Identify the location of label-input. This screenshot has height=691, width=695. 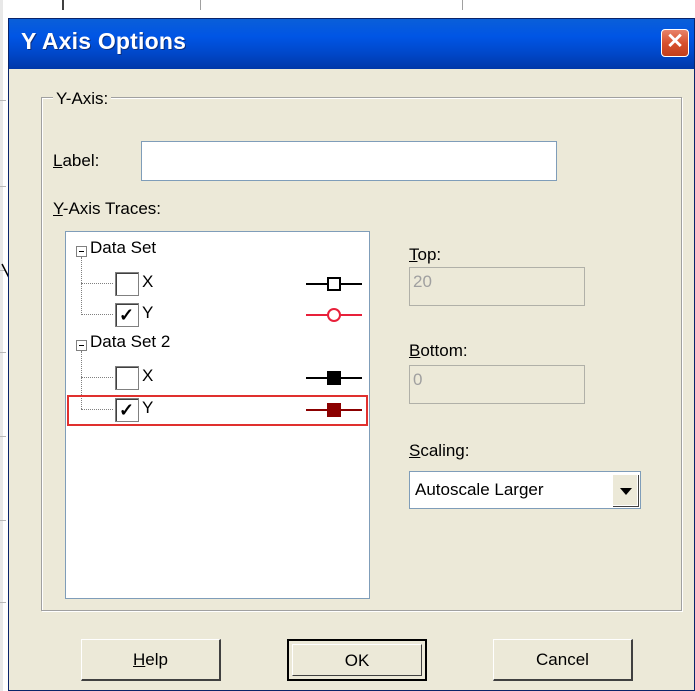
(349, 161).